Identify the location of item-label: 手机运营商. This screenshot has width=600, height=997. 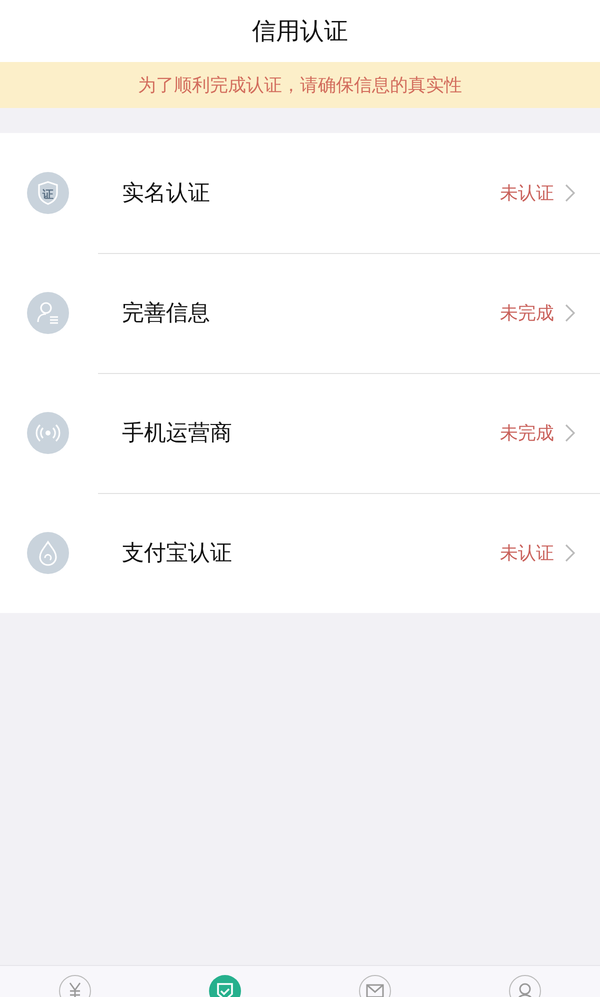
(177, 434).